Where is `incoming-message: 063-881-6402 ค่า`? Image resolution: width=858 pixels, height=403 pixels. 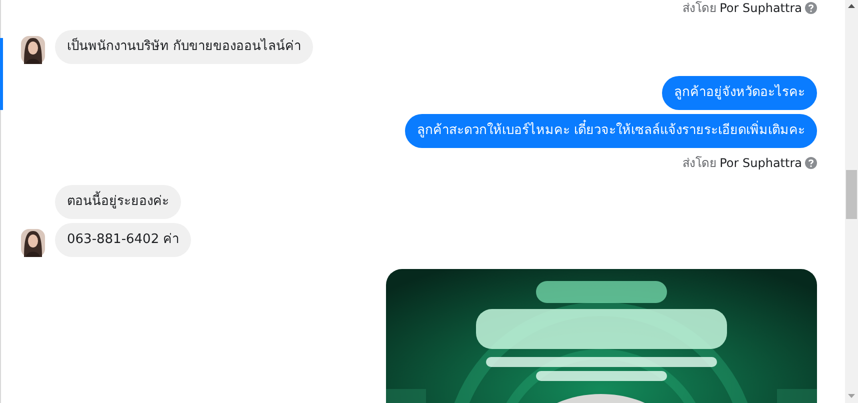
incoming-message: 063-881-6402 ค่า is located at coordinates (123, 240).